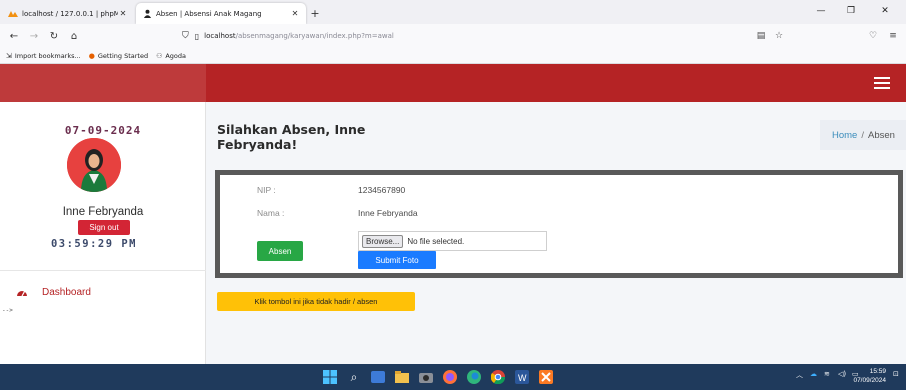  I want to click on breadcrumb-home: Home, so click(844, 135).